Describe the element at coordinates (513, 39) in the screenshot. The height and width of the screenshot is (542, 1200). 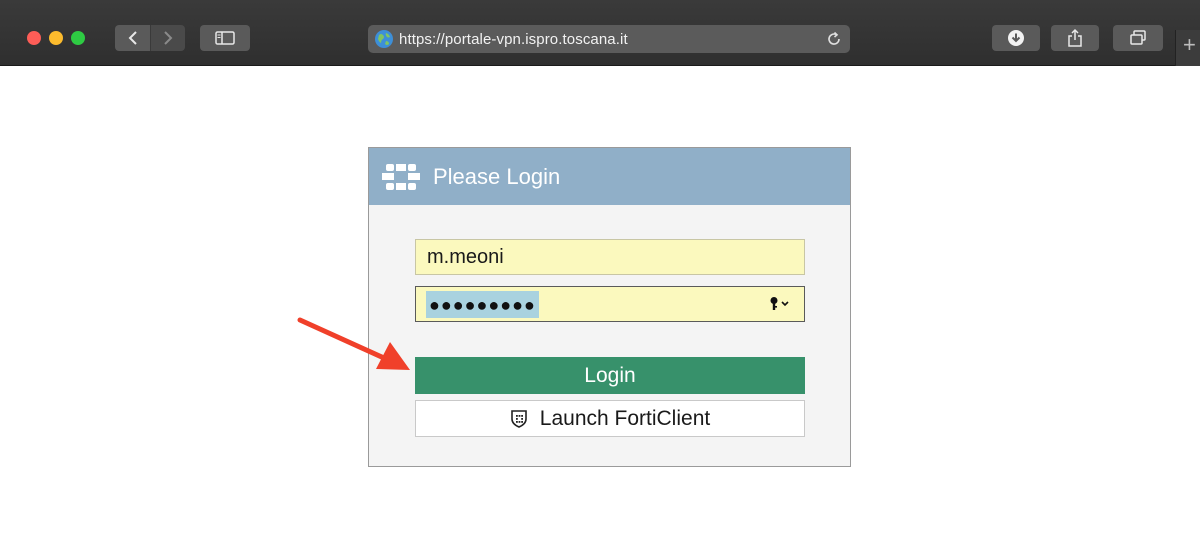
I see `url-text: https://portale-vpn.ispro.toscana.it` at that location.